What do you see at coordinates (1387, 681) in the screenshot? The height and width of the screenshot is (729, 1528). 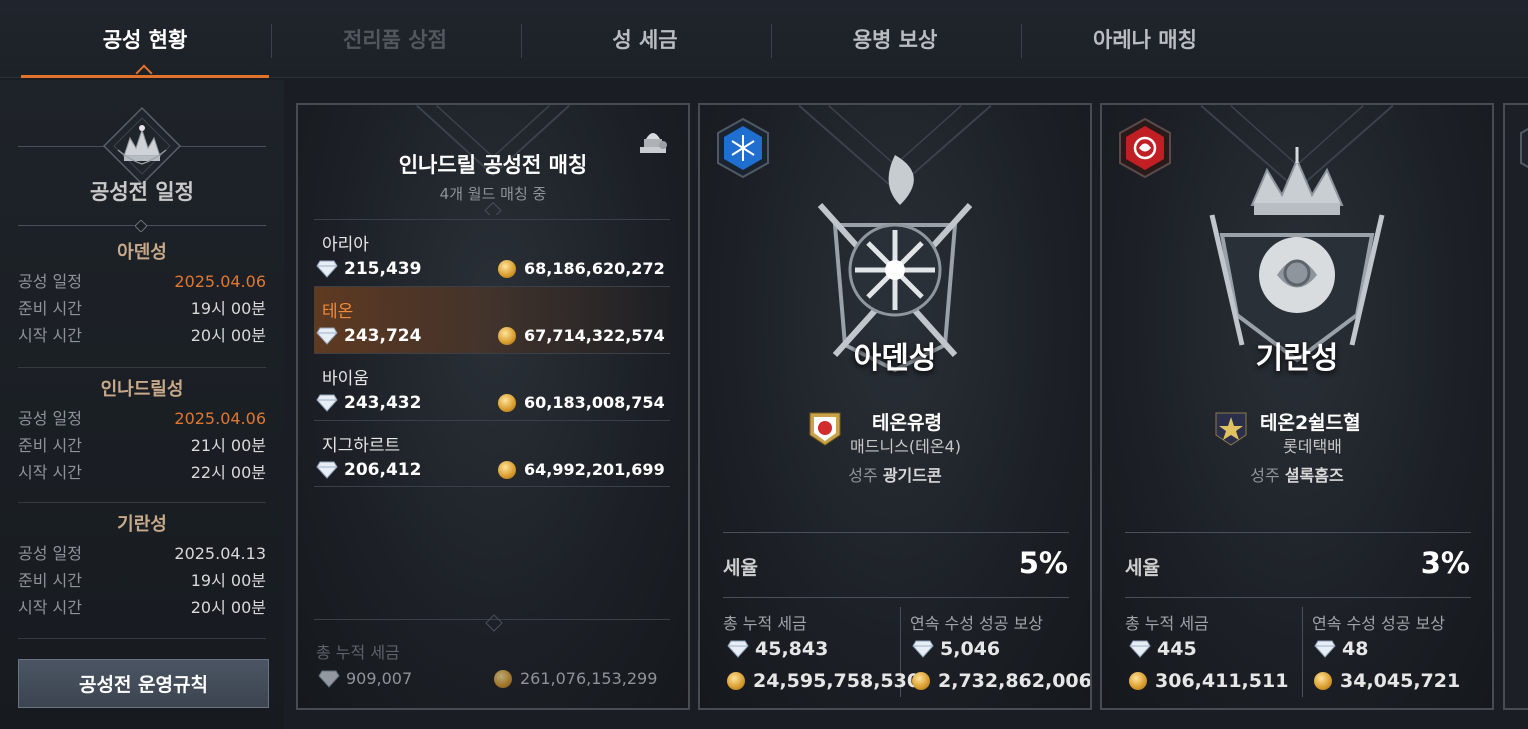 I see `streak-gold: 34,045,721` at bounding box center [1387, 681].